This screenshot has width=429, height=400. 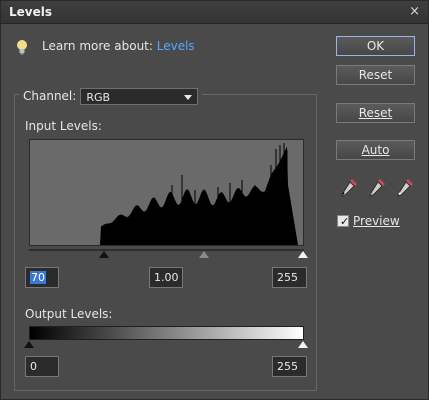 I want to click on input-gamma-field: 1.00, so click(x=166, y=277).